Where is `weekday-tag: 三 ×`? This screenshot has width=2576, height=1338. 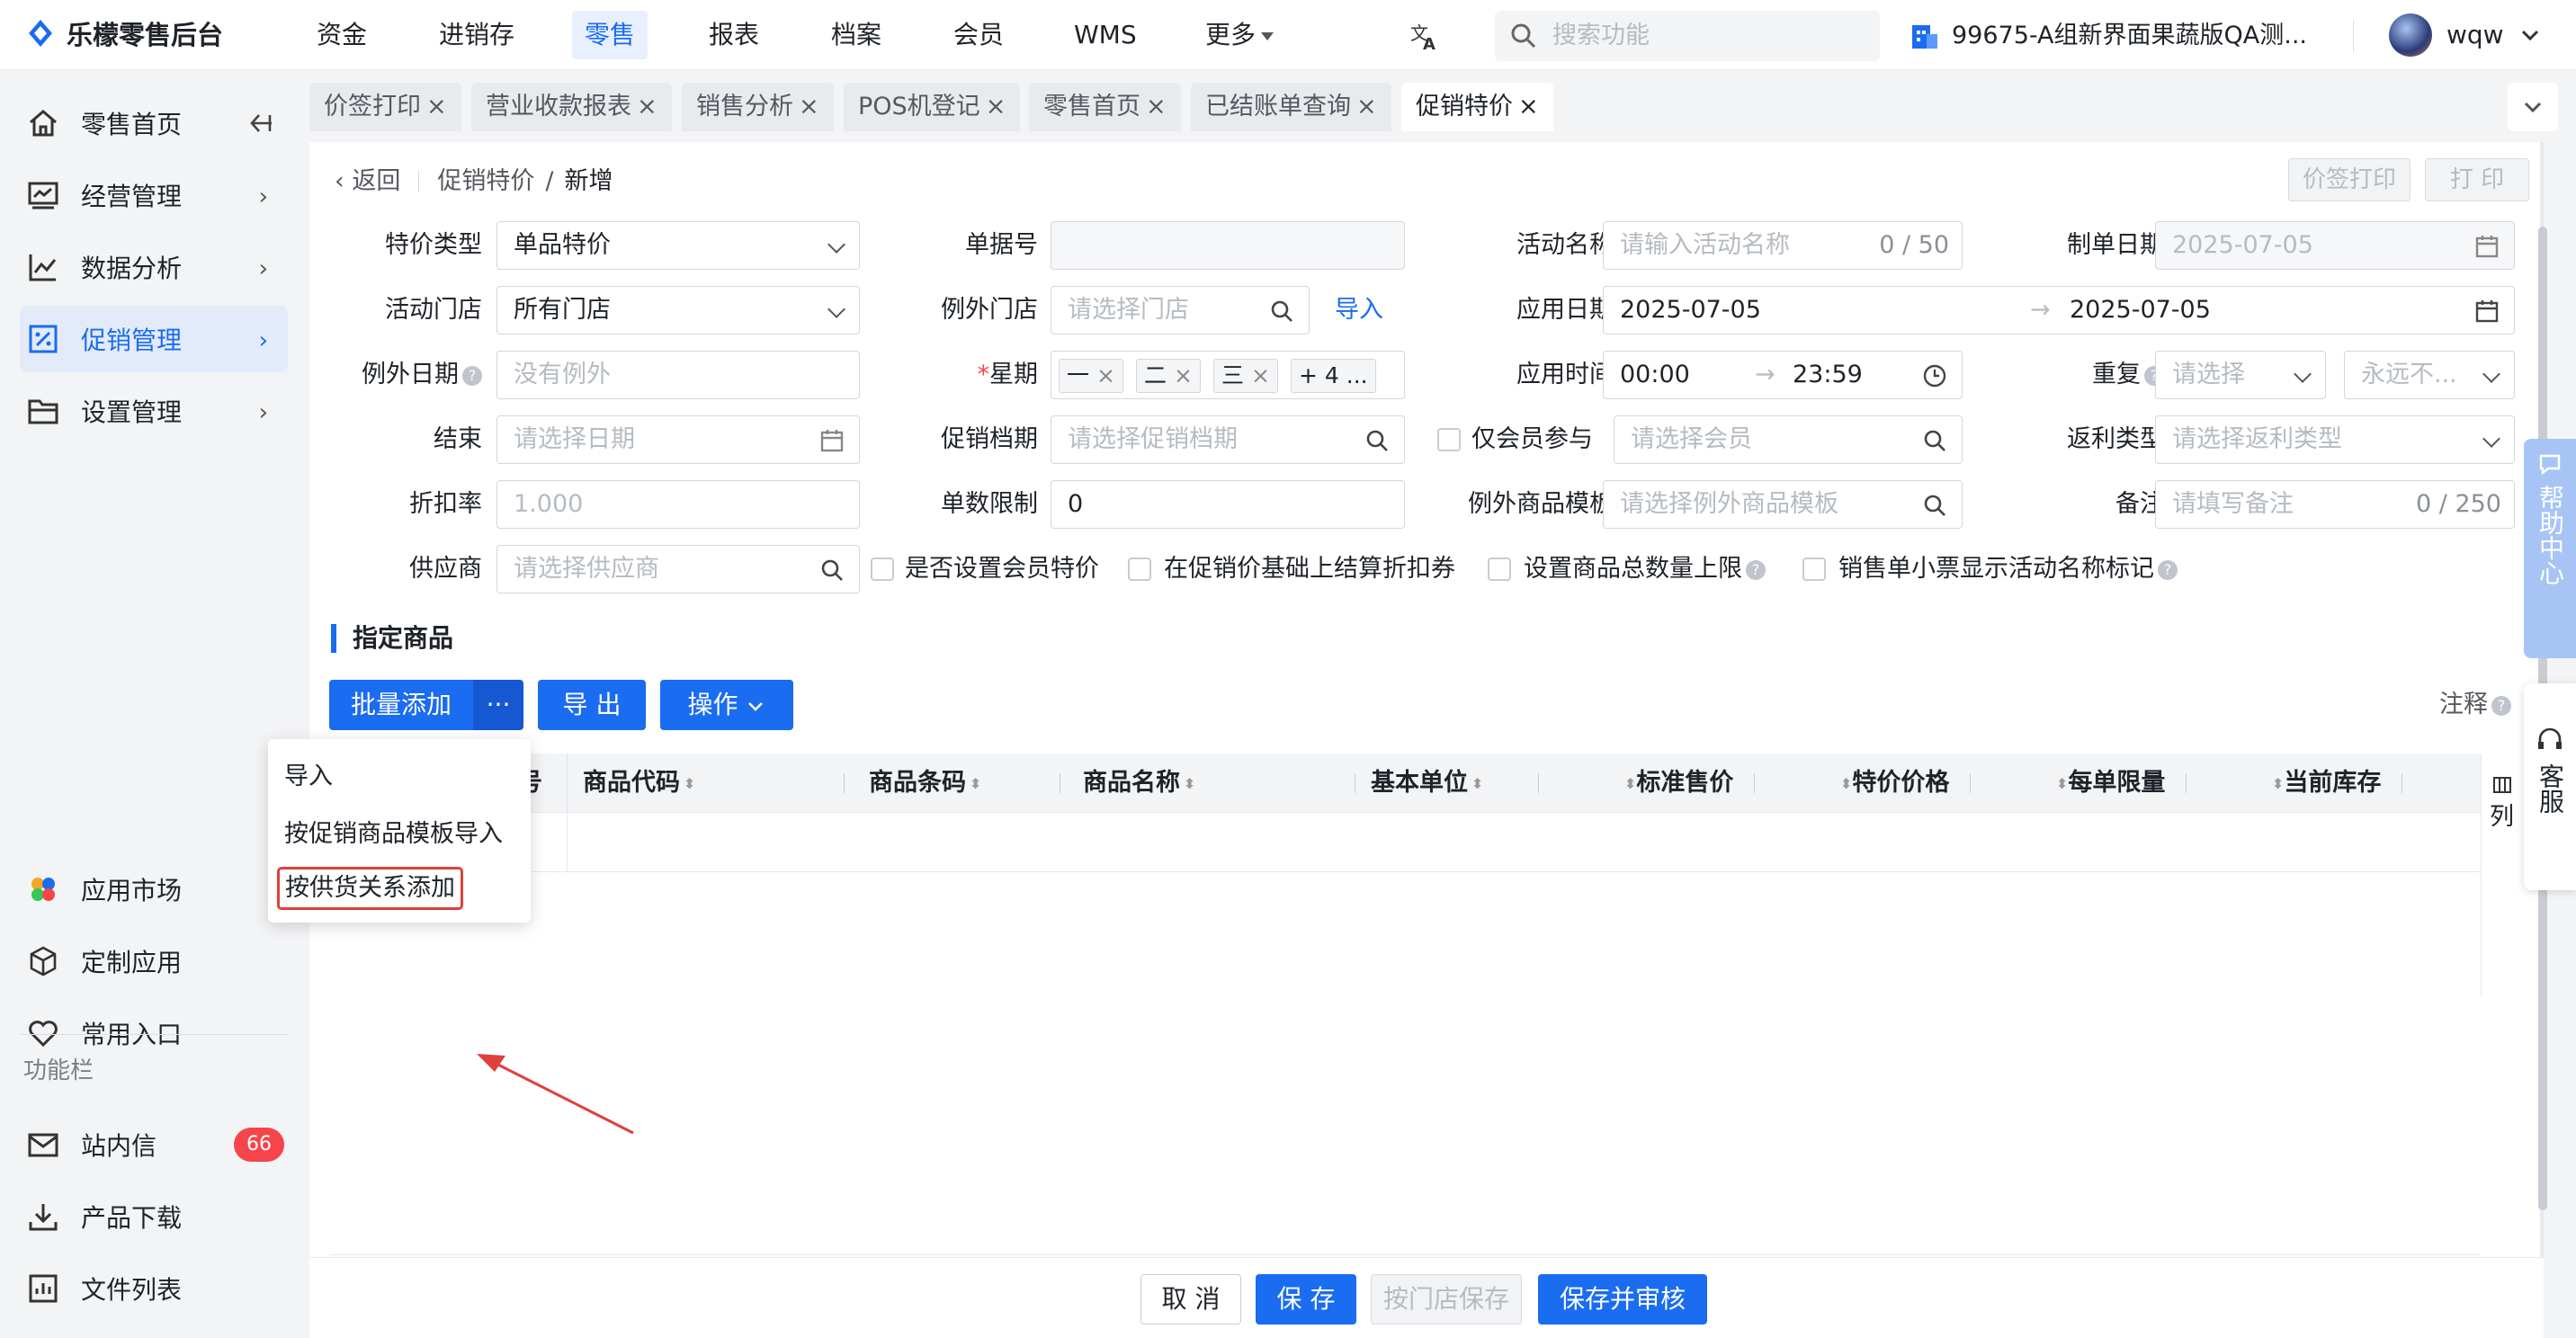
weekday-tag: 三 × is located at coordinates (1245, 376).